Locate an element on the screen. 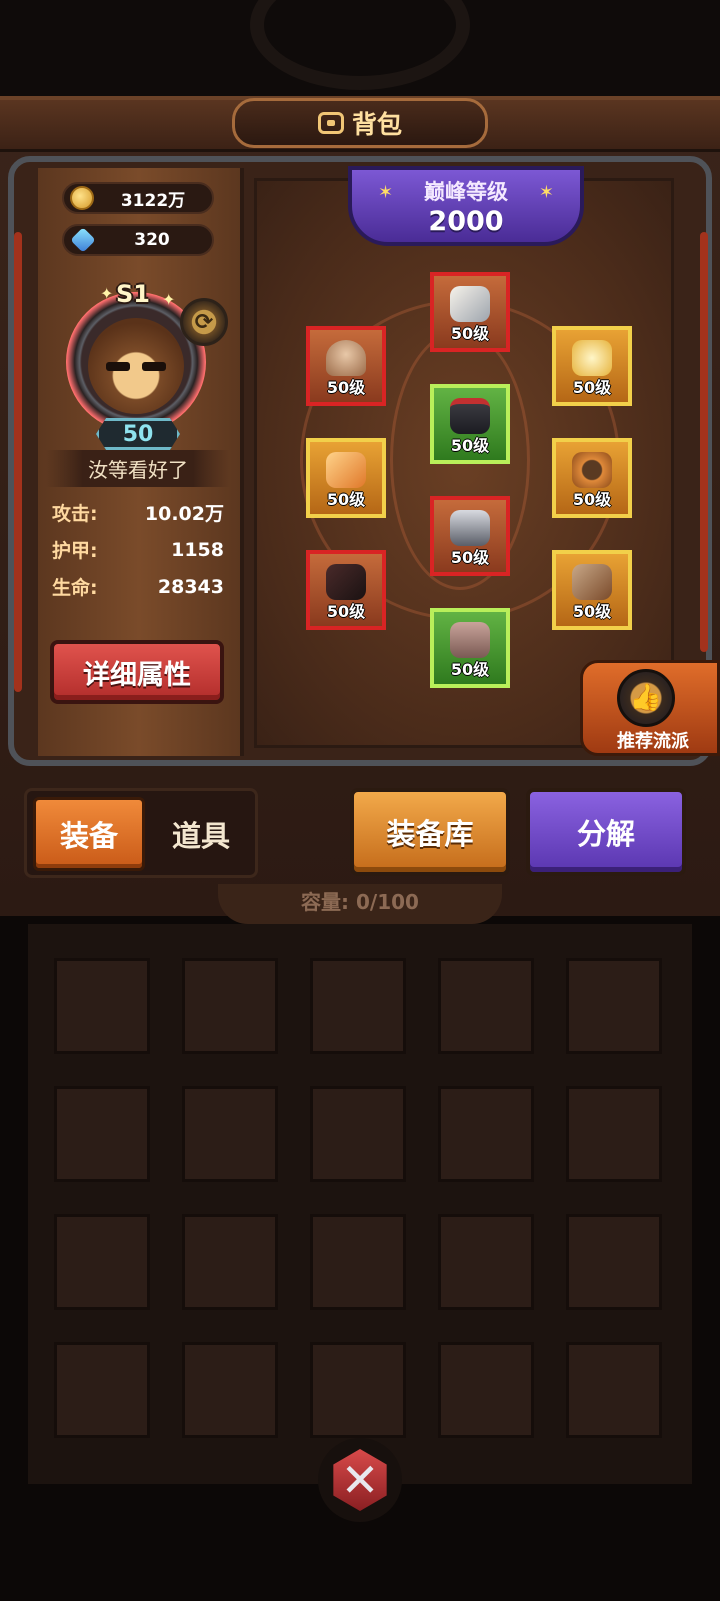  refresh-icon: ⟳ is located at coordinates (204, 322).